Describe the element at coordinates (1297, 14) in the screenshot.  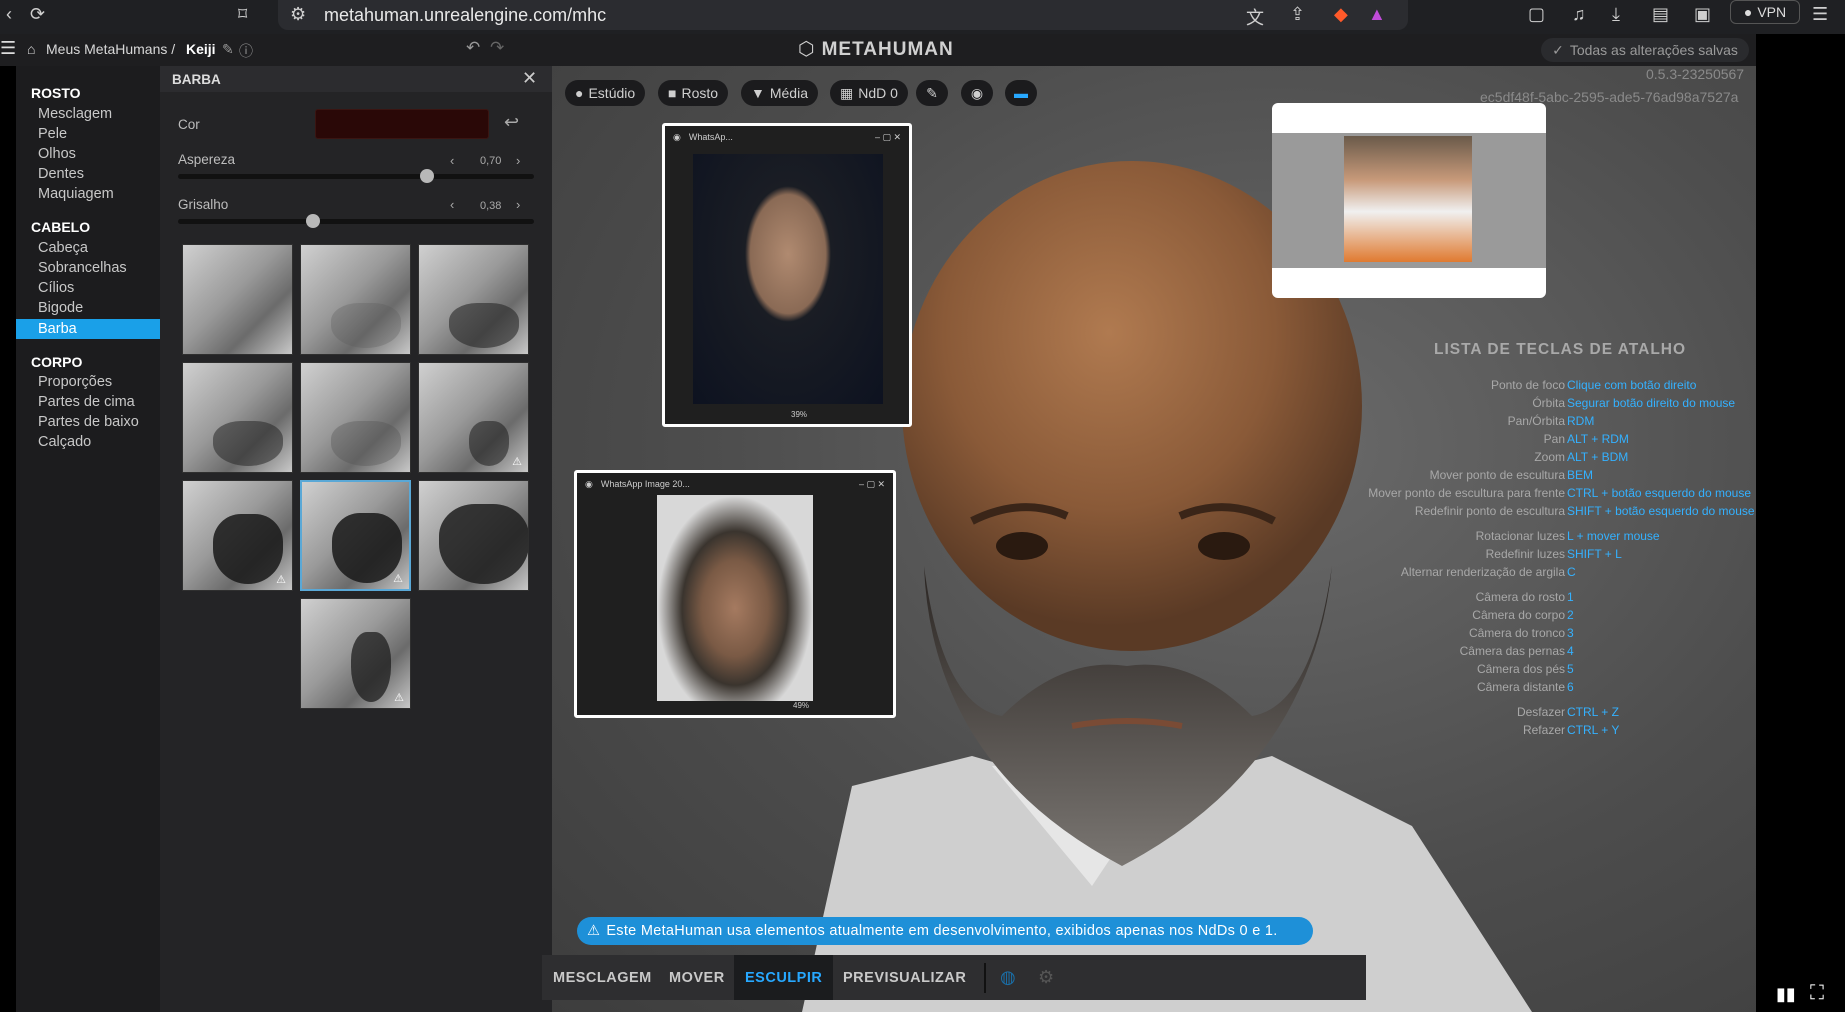
I see `share-icon: ⇪` at that location.